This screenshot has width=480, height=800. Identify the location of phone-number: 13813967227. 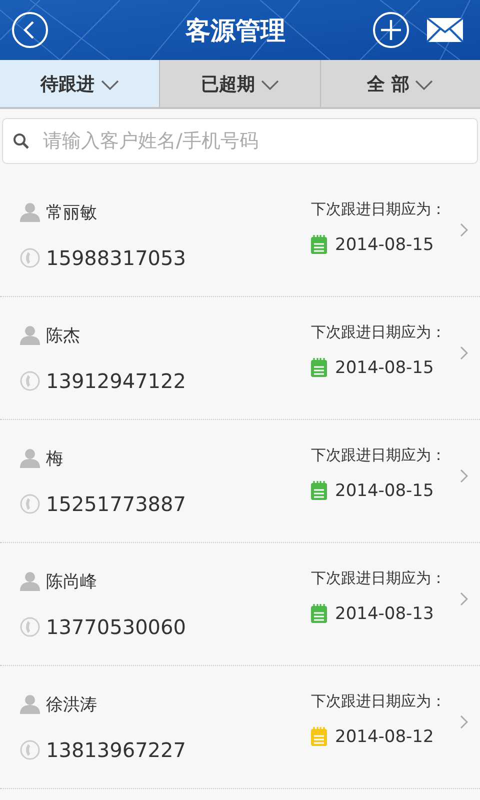
(116, 750).